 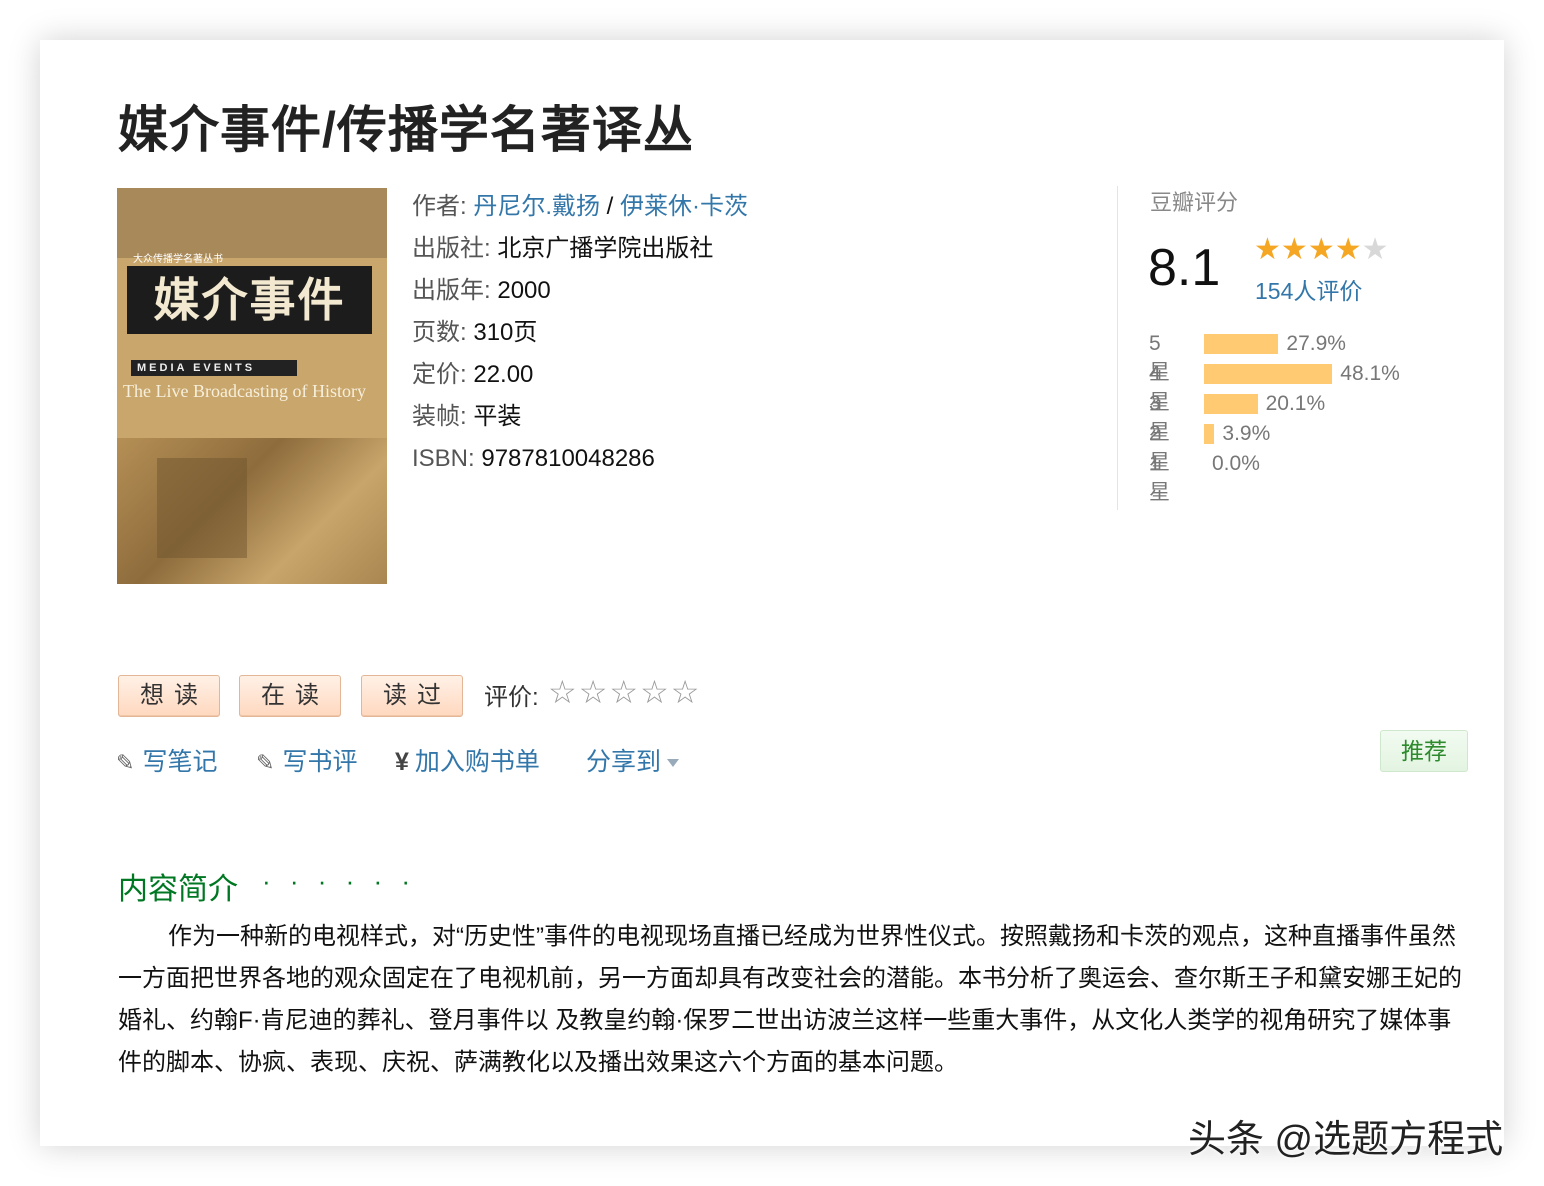 What do you see at coordinates (402, 762) in the screenshot?
I see `yen-icon: ¥` at bounding box center [402, 762].